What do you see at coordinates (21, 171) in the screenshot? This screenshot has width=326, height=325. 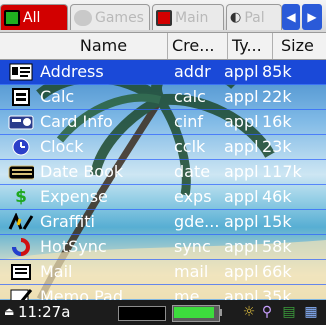 I see `date-book-icon` at bounding box center [21, 171].